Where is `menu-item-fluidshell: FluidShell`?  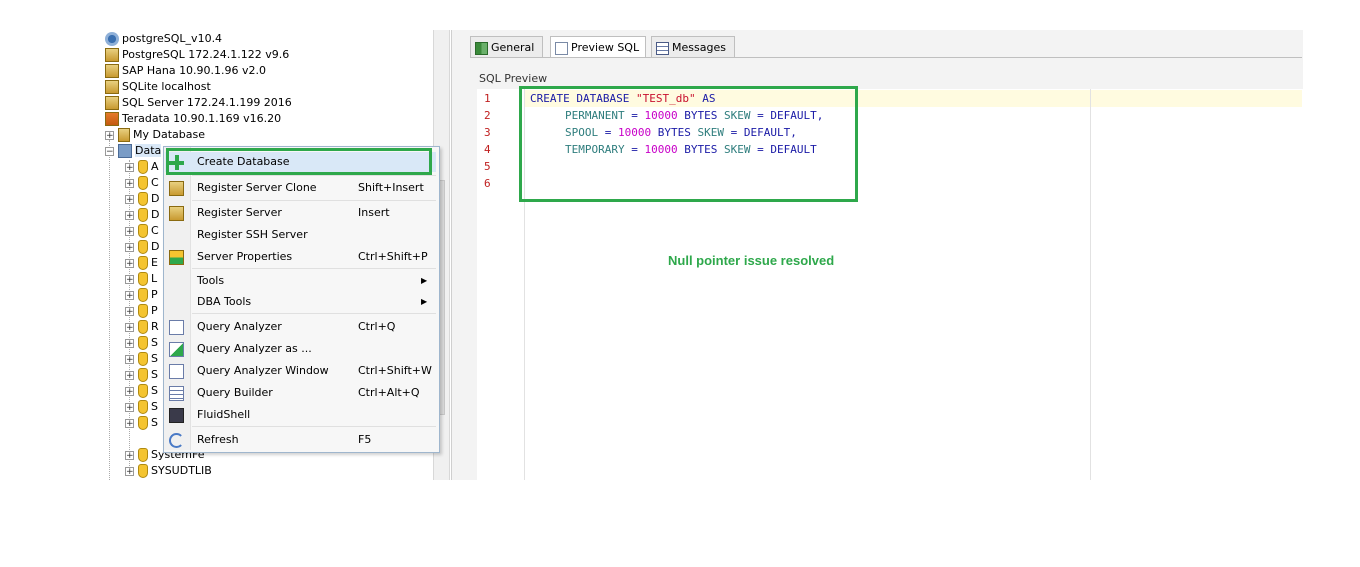
menu-item-fluidshell: FluidShell is located at coordinates (300, 415).